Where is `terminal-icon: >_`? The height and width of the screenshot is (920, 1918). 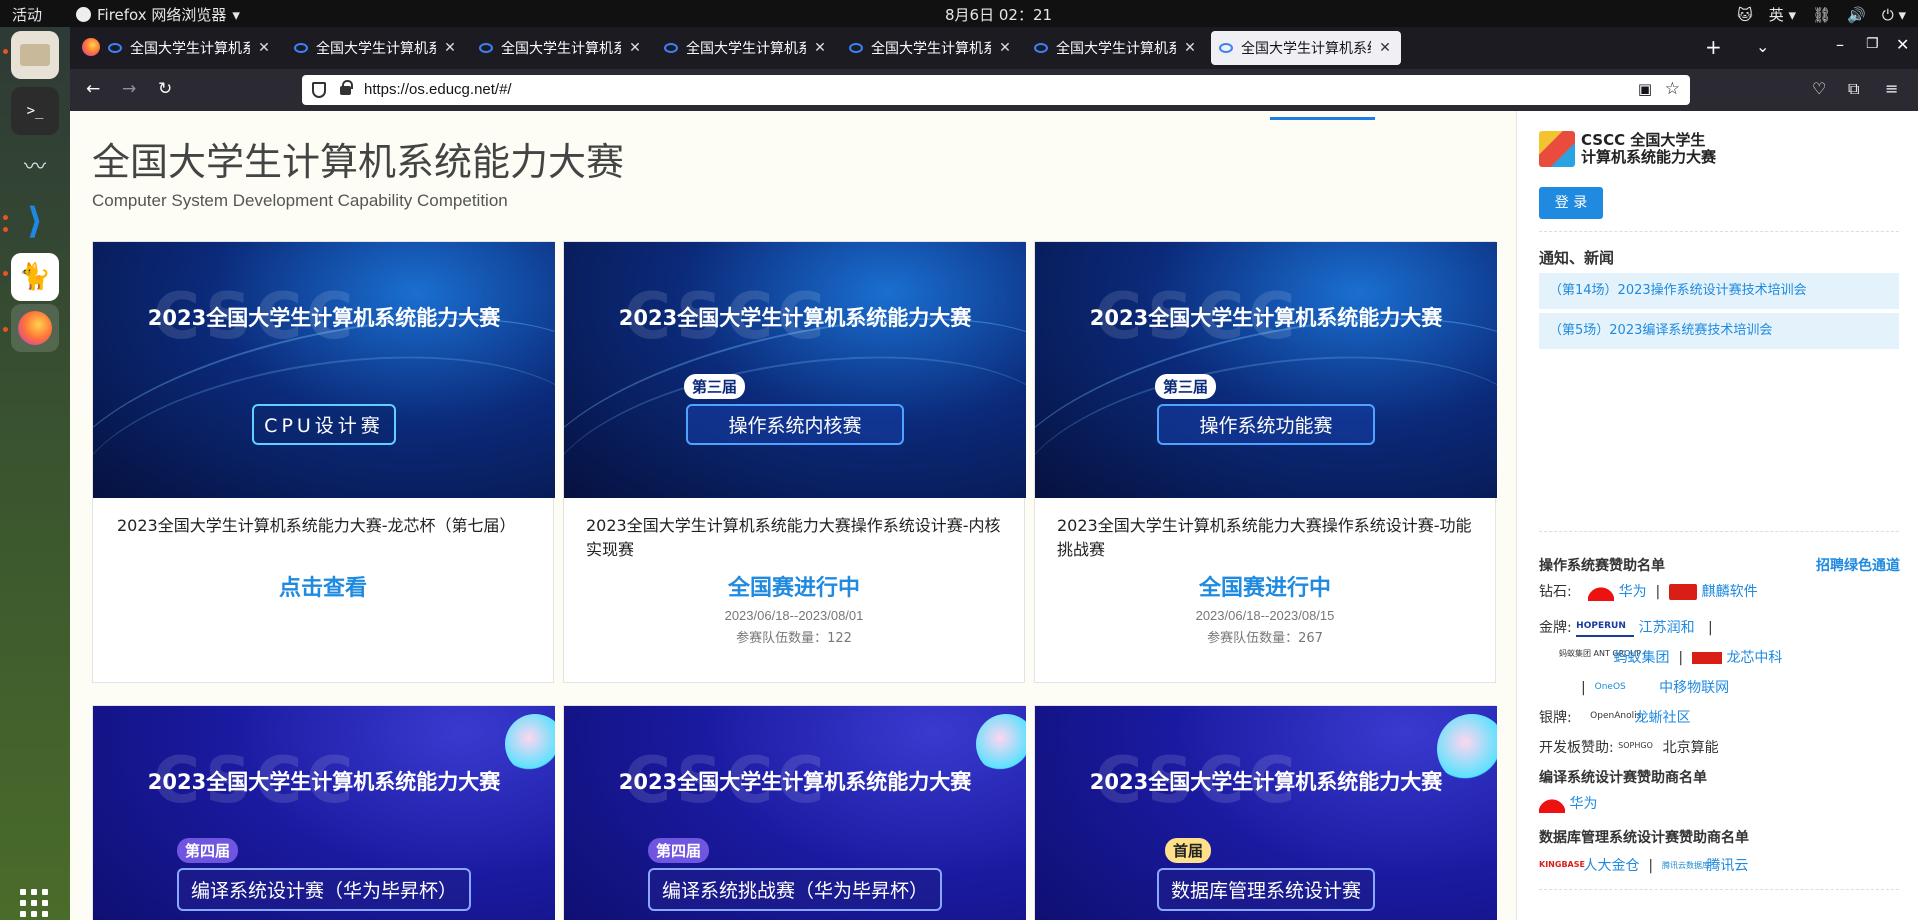 terminal-icon: >_ is located at coordinates (35, 111).